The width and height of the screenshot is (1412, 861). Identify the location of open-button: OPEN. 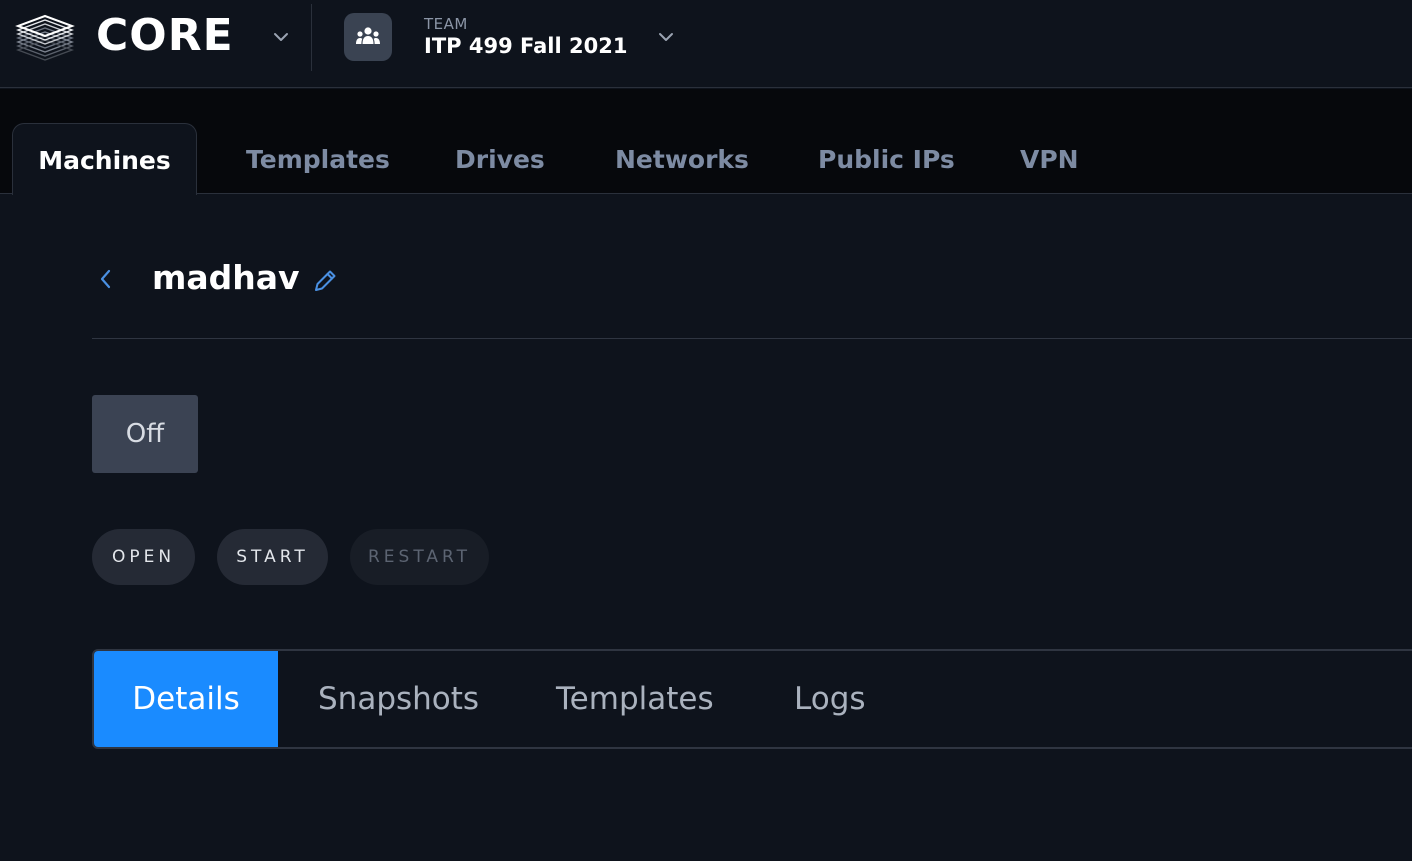
(143, 557).